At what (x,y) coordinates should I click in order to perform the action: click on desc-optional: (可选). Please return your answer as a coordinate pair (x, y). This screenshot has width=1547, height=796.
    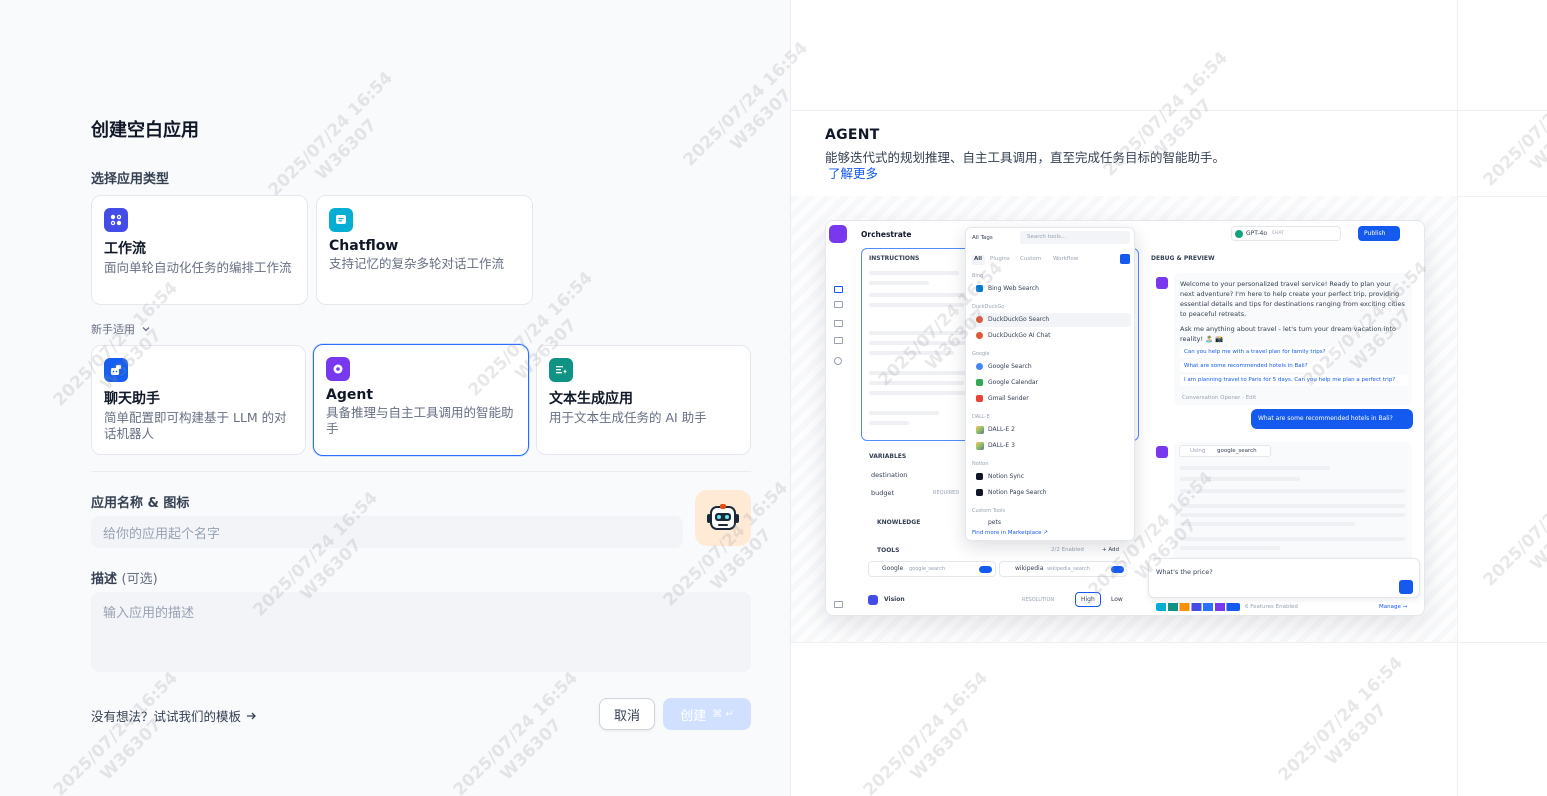
    Looking at the image, I should click on (139, 579).